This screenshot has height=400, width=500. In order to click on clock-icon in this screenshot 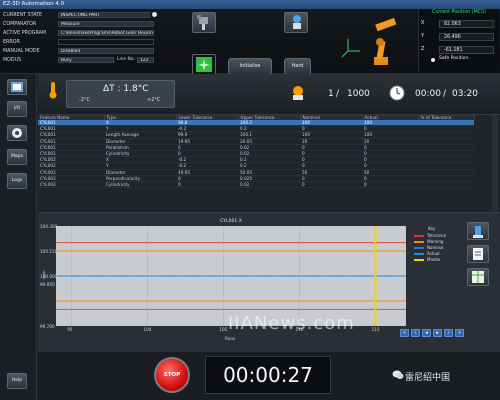, I will do `click(397, 93)`.